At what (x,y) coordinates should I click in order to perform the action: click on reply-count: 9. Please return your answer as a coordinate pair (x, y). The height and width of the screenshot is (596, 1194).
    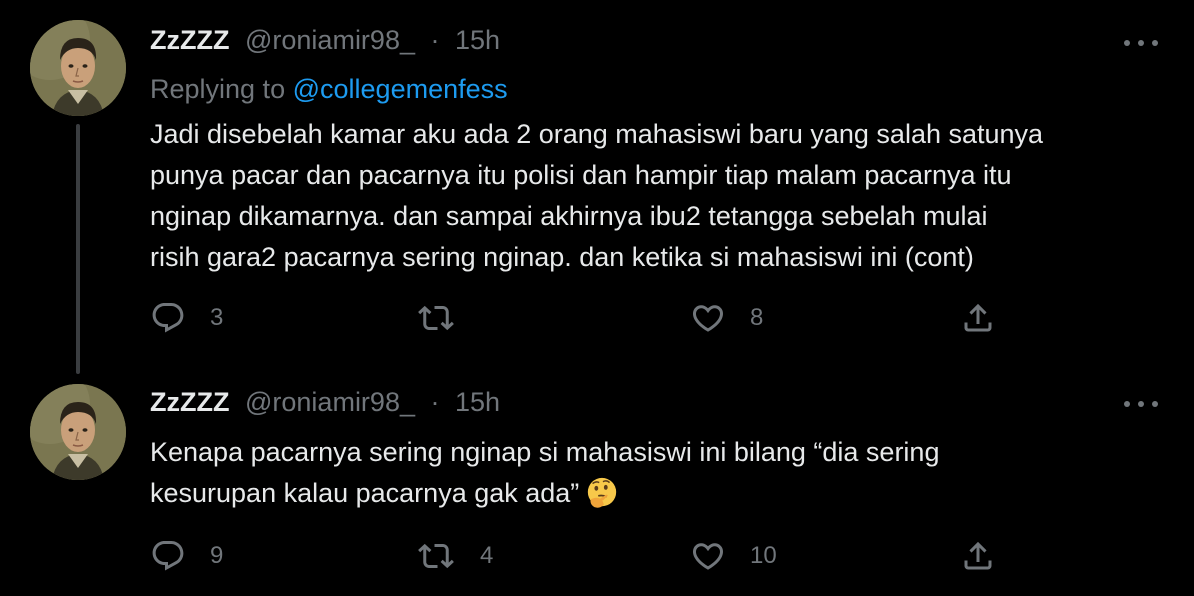
    Looking at the image, I should click on (217, 555).